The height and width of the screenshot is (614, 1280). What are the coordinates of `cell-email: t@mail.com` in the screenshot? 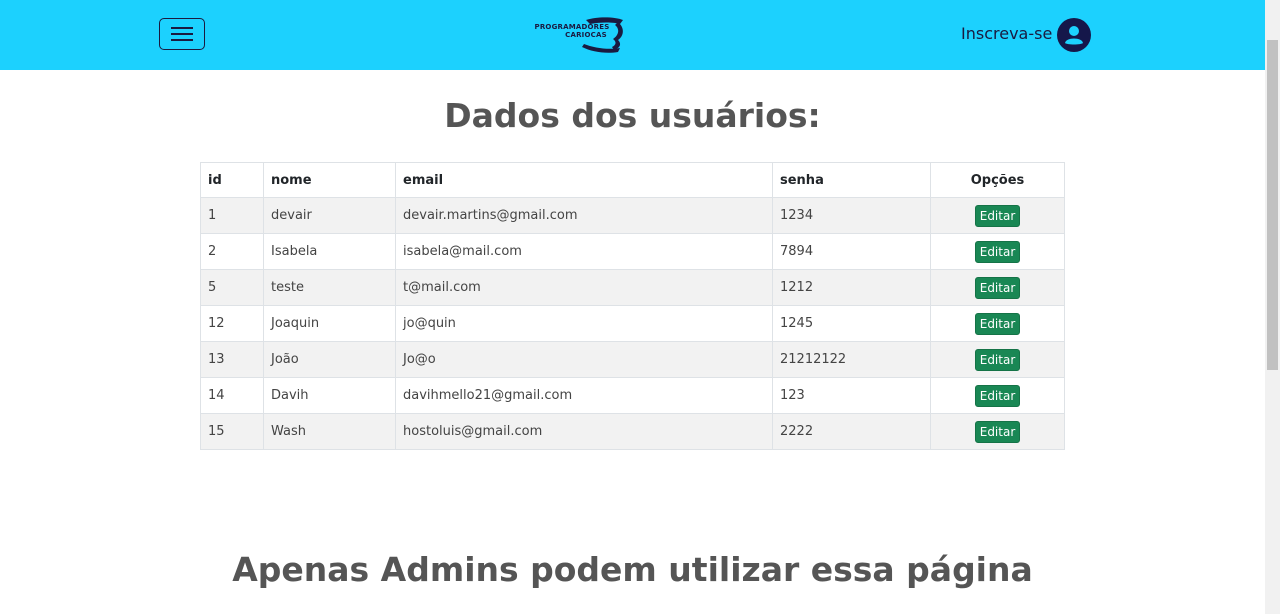 It's located at (584, 287).